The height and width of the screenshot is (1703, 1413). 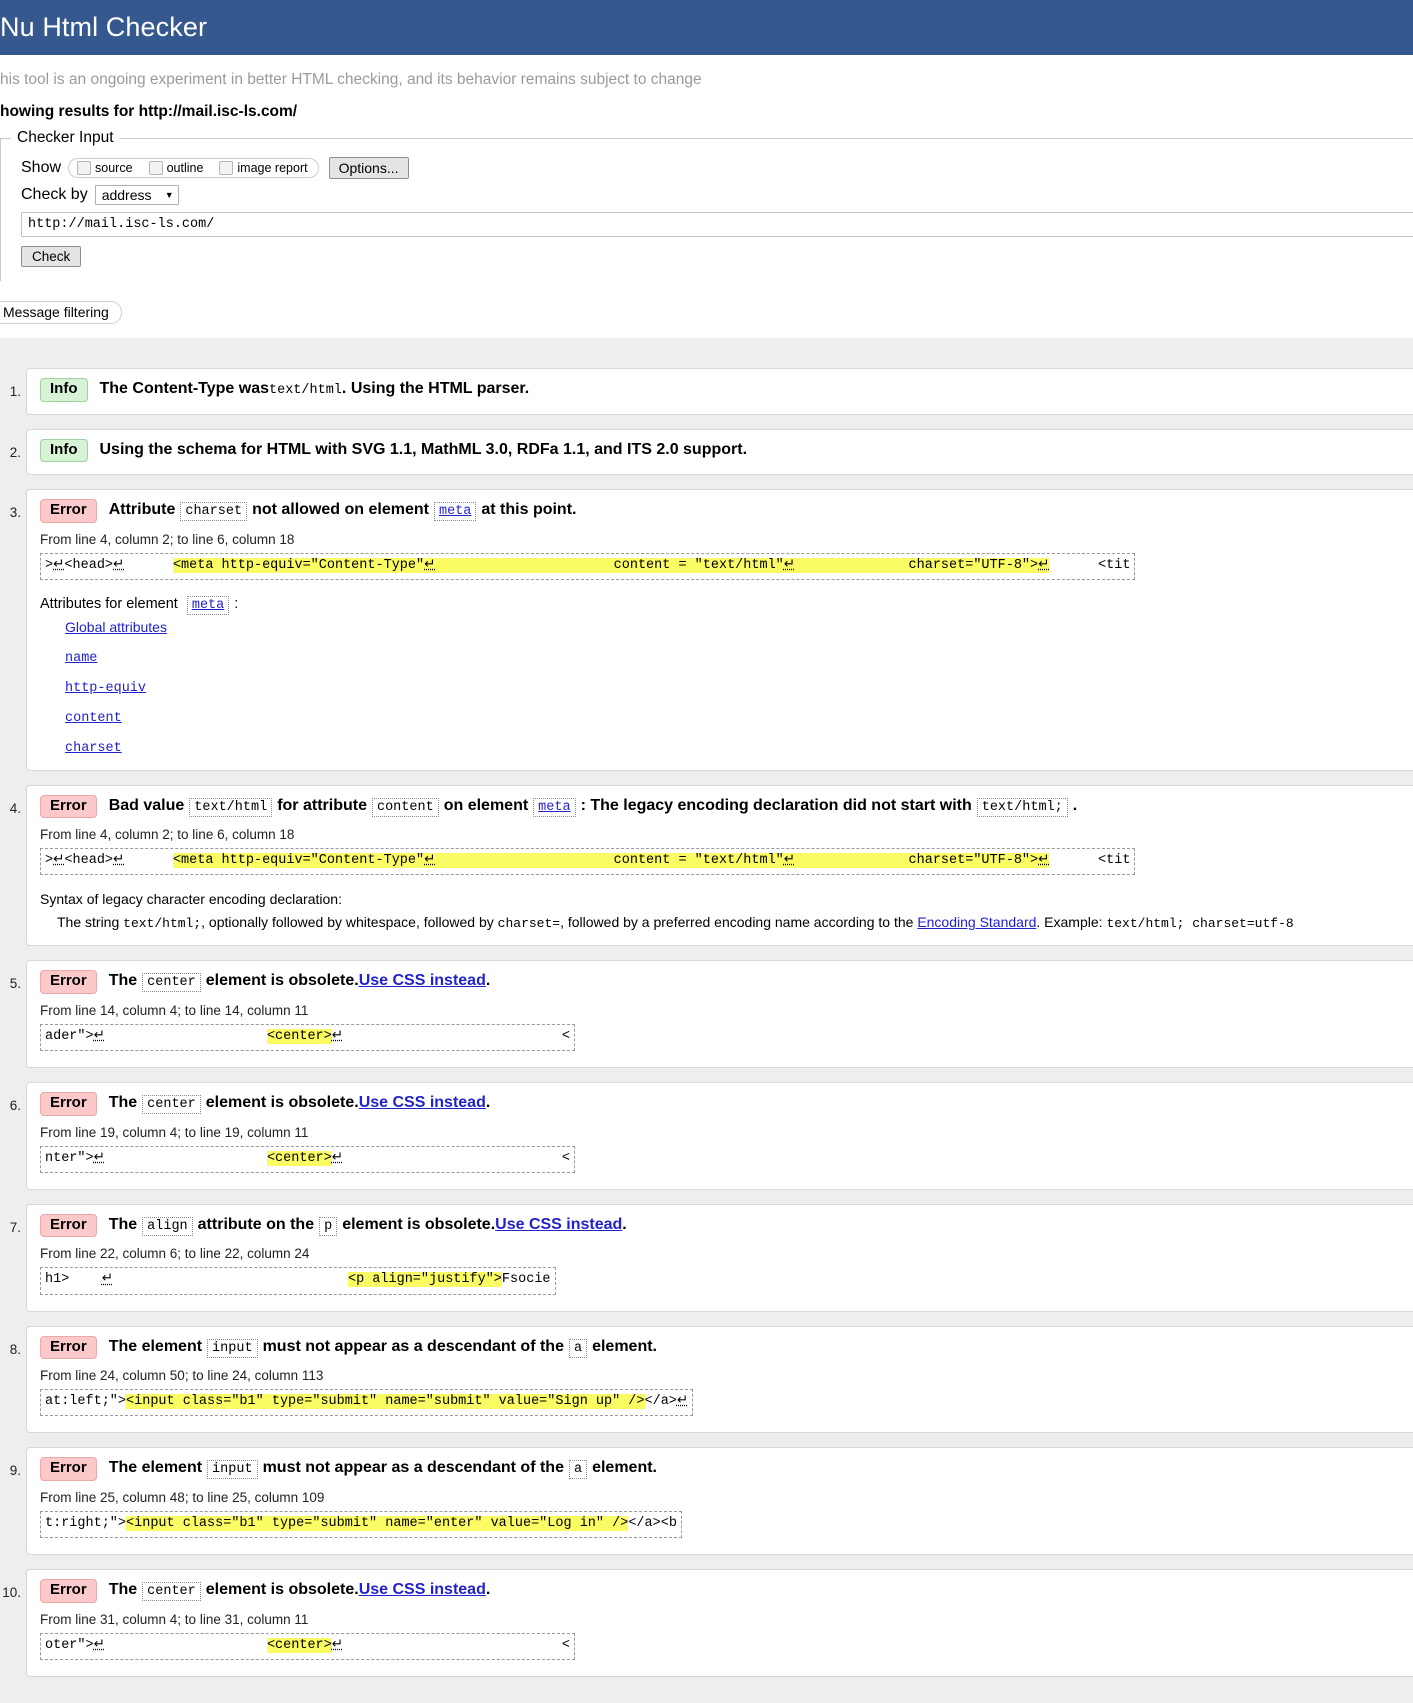 I want to click on code-token: charset=, so click(x=529, y=924).